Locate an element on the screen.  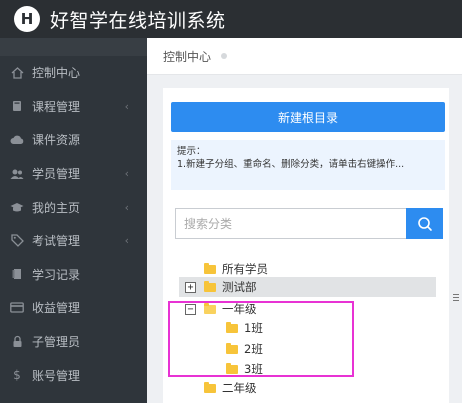
breadcrumb: 控制中心 is located at coordinates (304, 56).